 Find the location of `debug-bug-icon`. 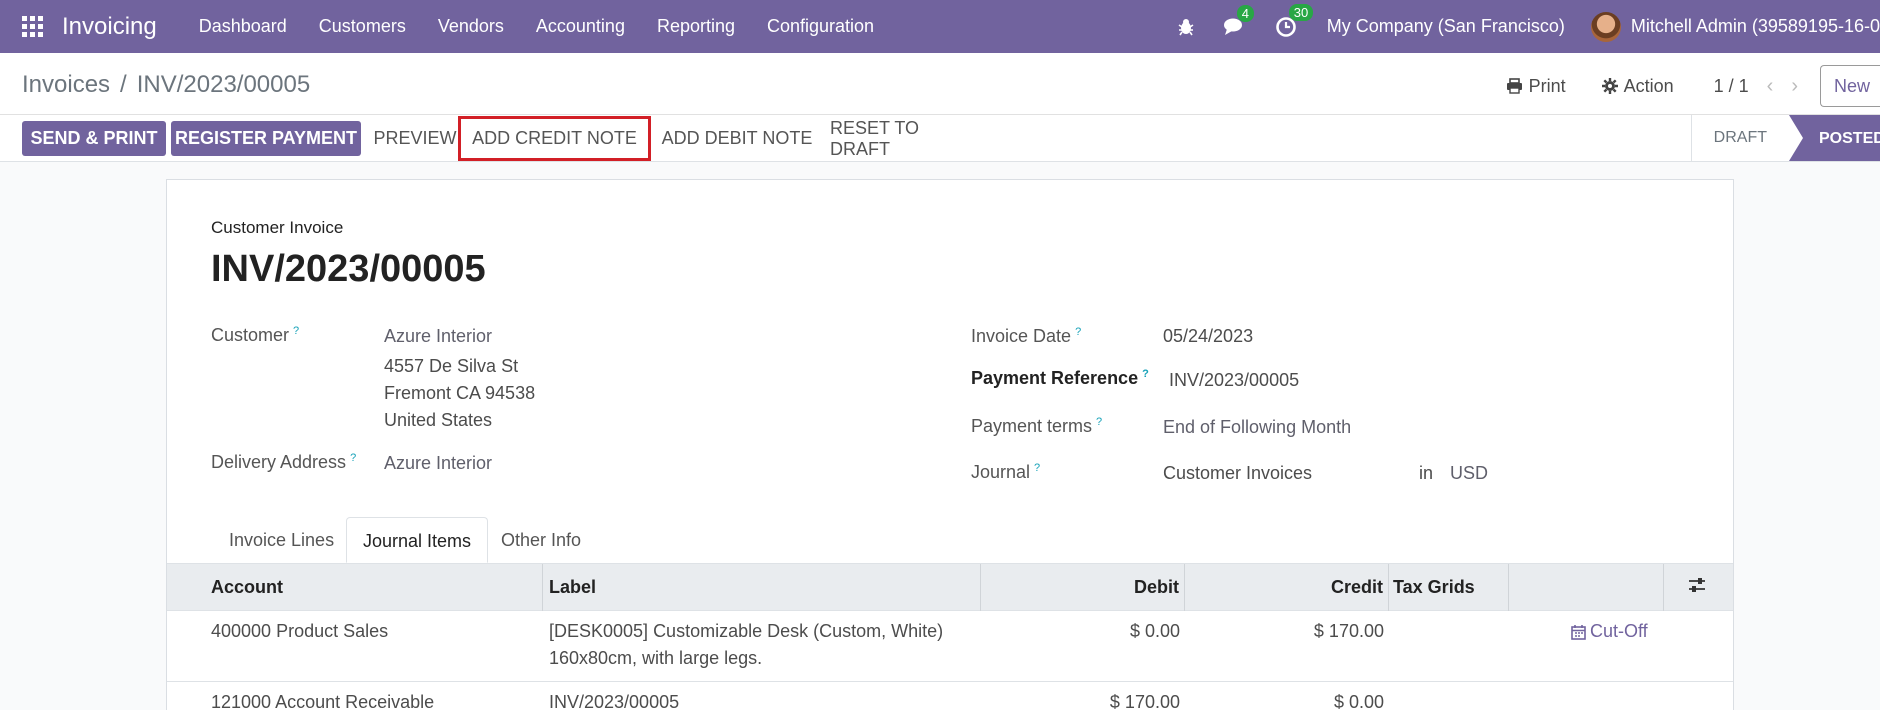

debug-bug-icon is located at coordinates (1186, 27).